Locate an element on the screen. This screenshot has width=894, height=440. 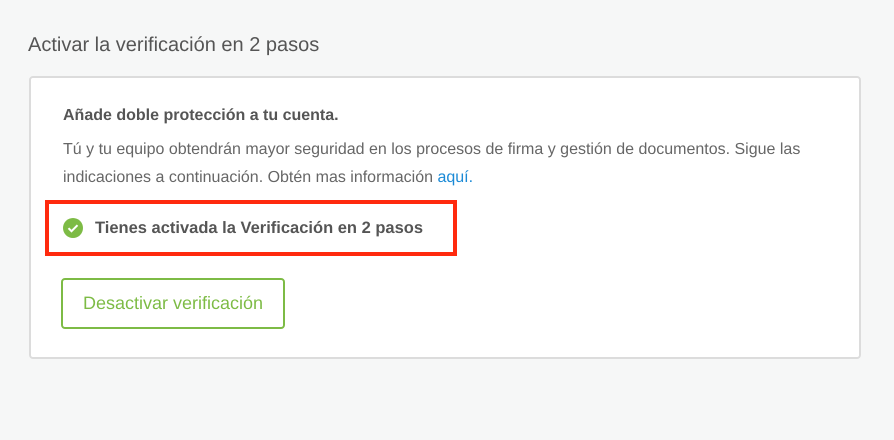
status-text: Tienes activada la Verificación en 2 pasos is located at coordinates (259, 228).